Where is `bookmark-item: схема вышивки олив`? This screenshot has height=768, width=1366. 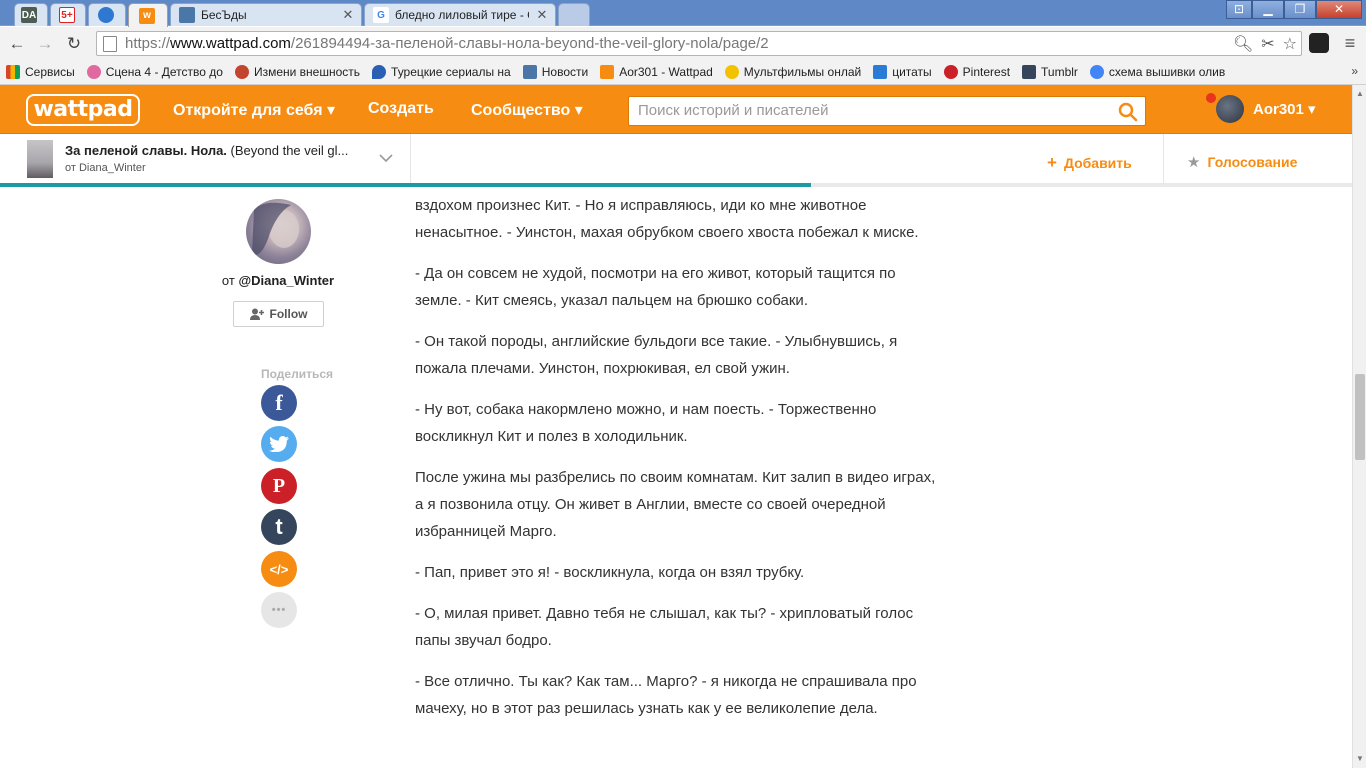 bookmark-item: схема вышивки олив is located at coordinates (1157, 72).